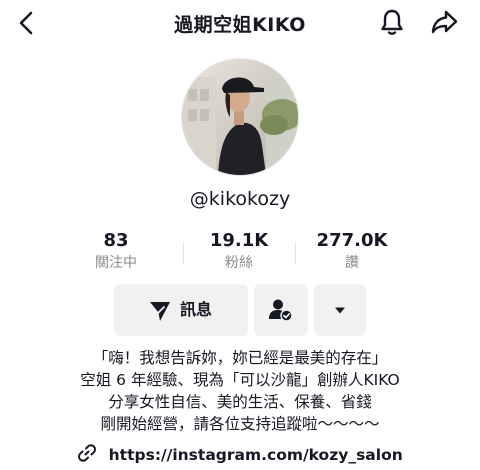 This screenshot has height=470, width=480. What do you see at coordinates (116, 263) in the screenshot?
I see `stat-label: 關注中` at bounding box center [116, 263].